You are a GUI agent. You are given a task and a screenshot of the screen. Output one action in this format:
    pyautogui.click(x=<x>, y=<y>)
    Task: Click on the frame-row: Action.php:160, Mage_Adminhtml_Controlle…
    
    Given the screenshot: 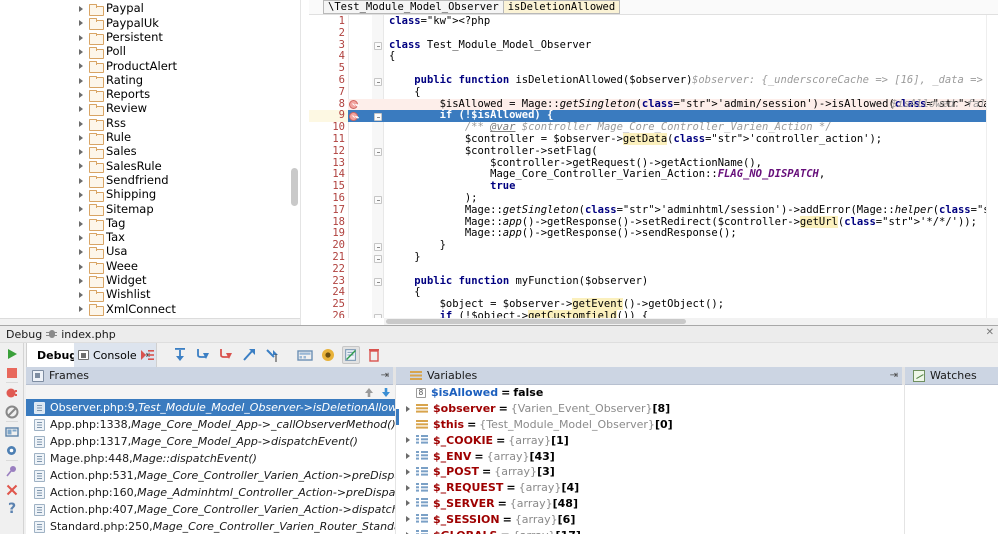 What is the action you would take?
    pyautogui.click(x=210, y=492)
    